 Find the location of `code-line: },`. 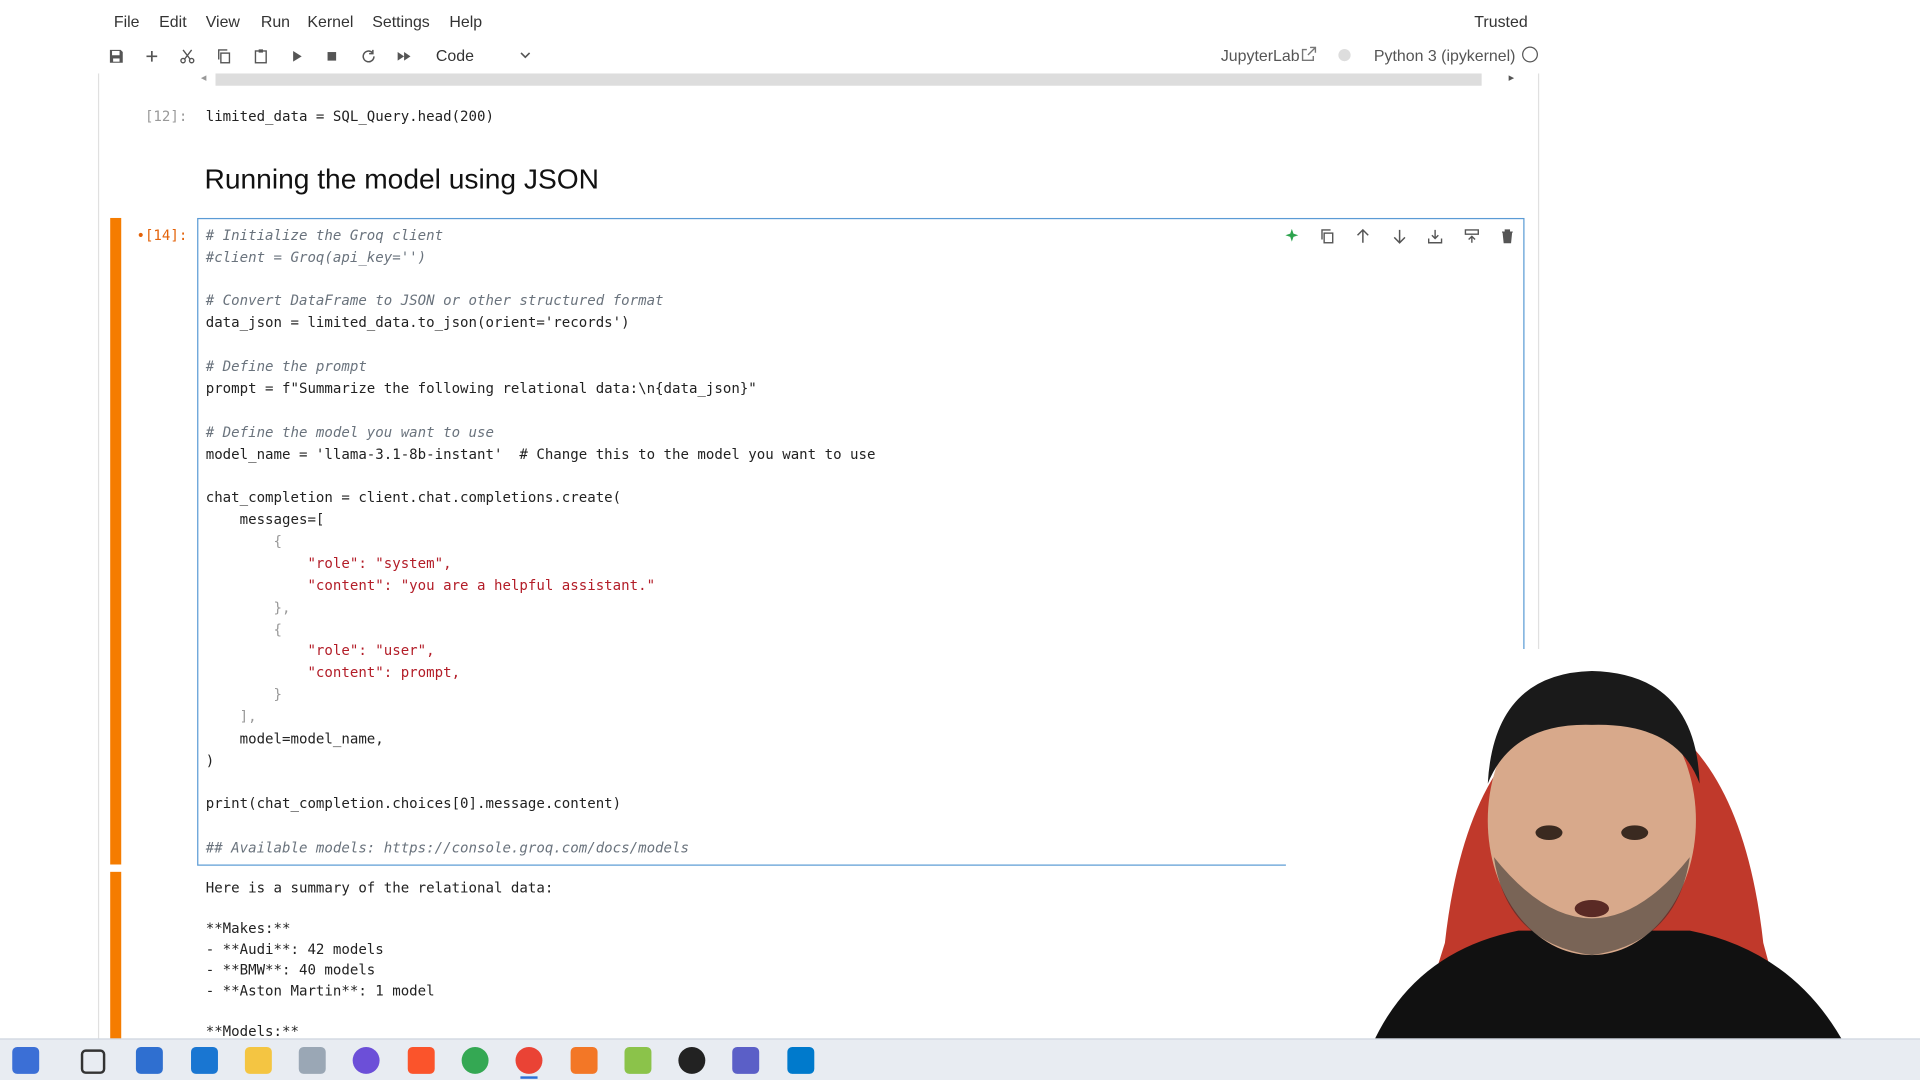

code-line: }, is located at coordinates (248, 607).